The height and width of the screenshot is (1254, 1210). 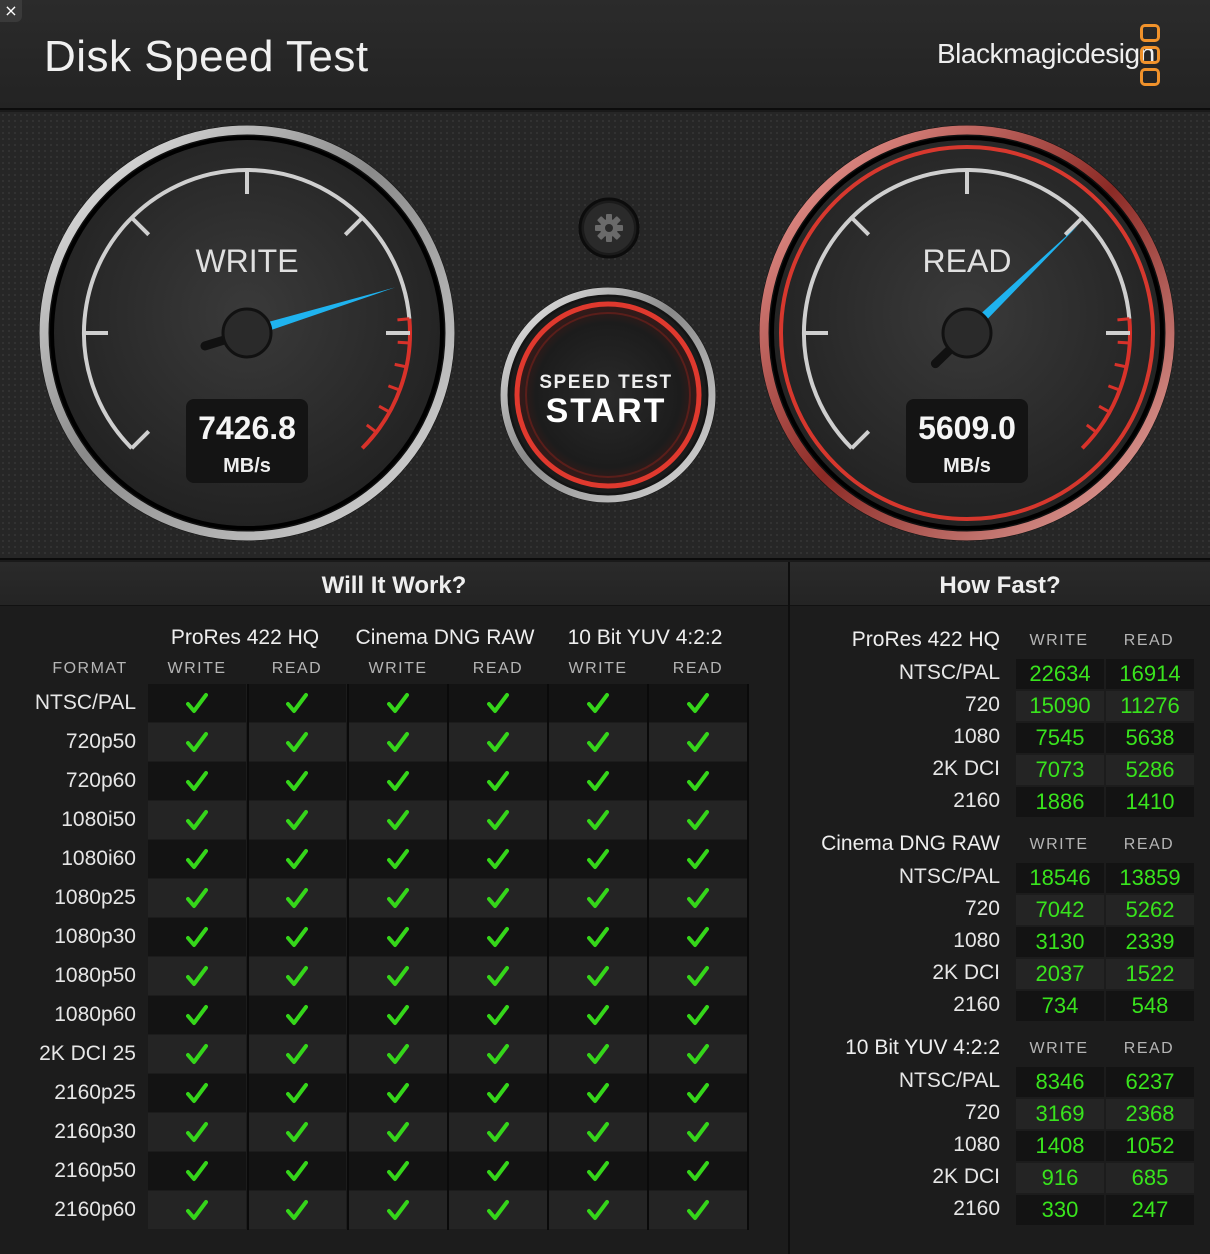 I want to click on format-label: 1080p25, so click(x=95, y=897).